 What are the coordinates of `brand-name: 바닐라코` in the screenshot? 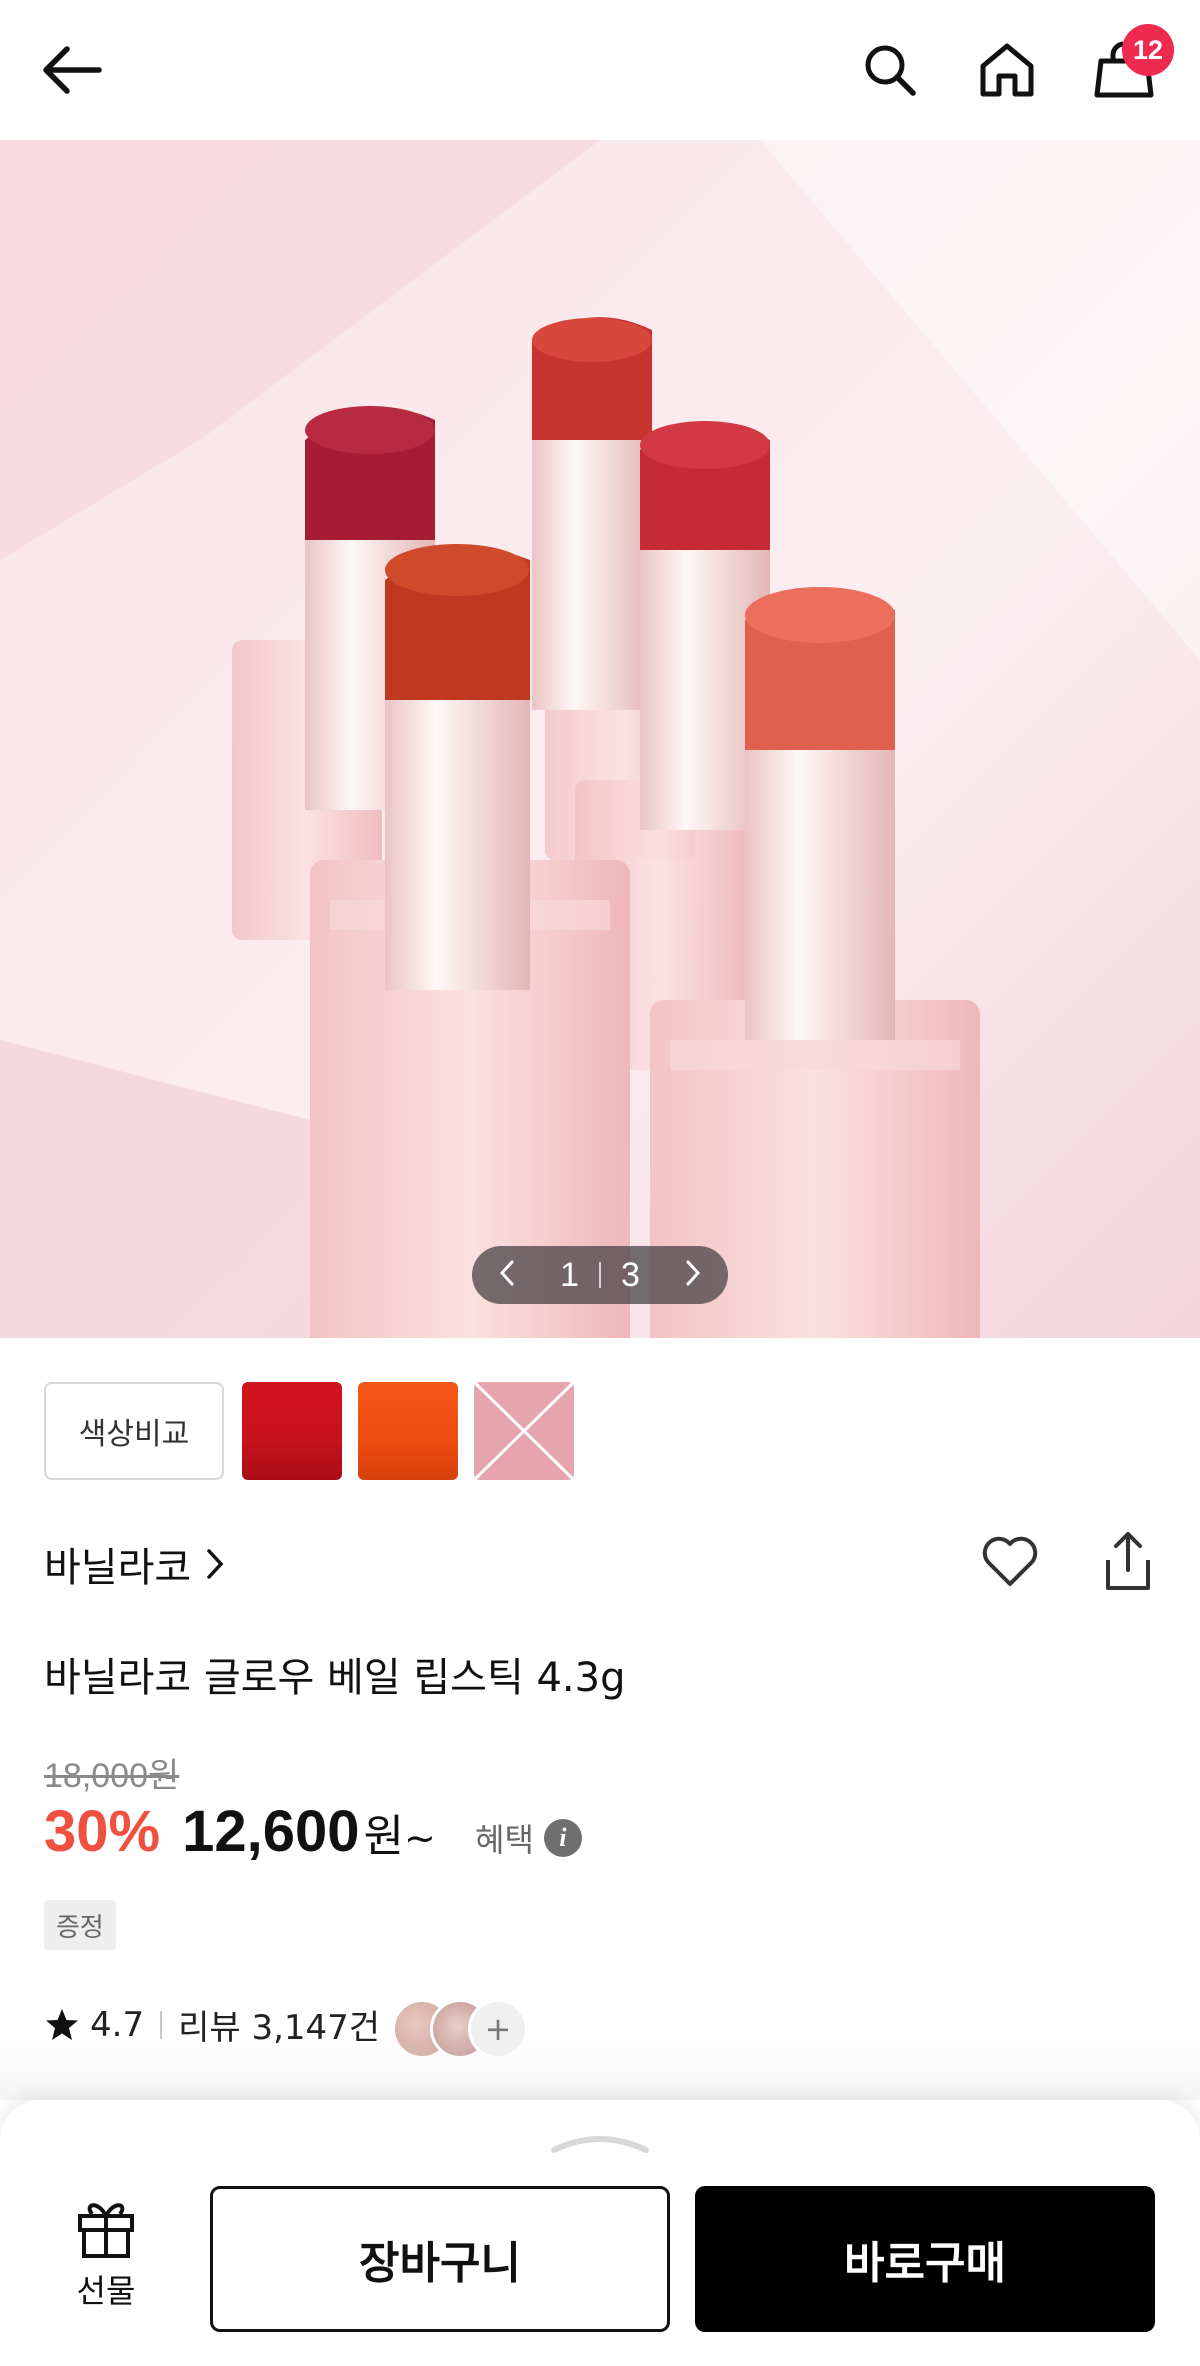 It's located at (118, 1568).